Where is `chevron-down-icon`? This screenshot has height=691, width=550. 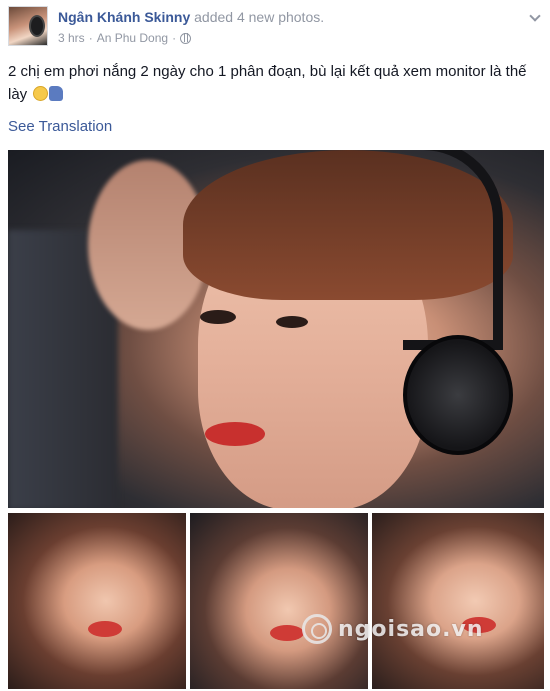
chevron-down-icon is located at coordinates (535, 17).